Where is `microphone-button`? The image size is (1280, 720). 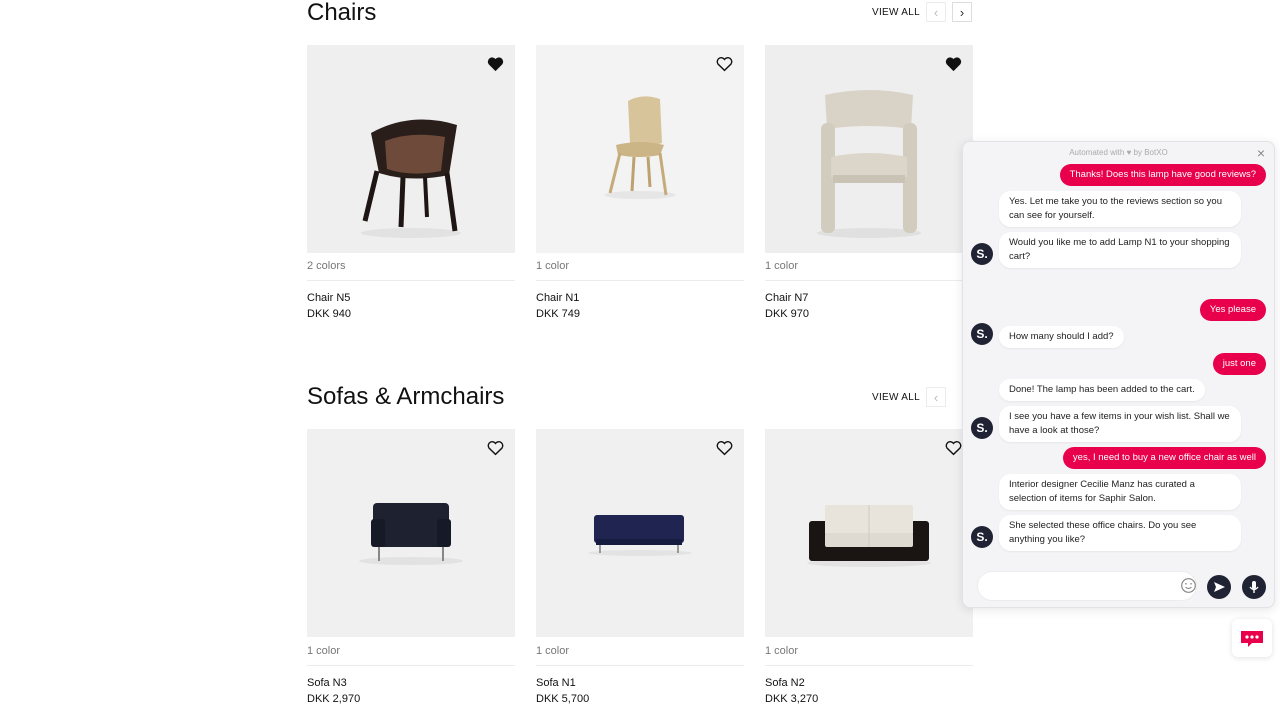
microphone-button is located at coordinates (1254, 587).